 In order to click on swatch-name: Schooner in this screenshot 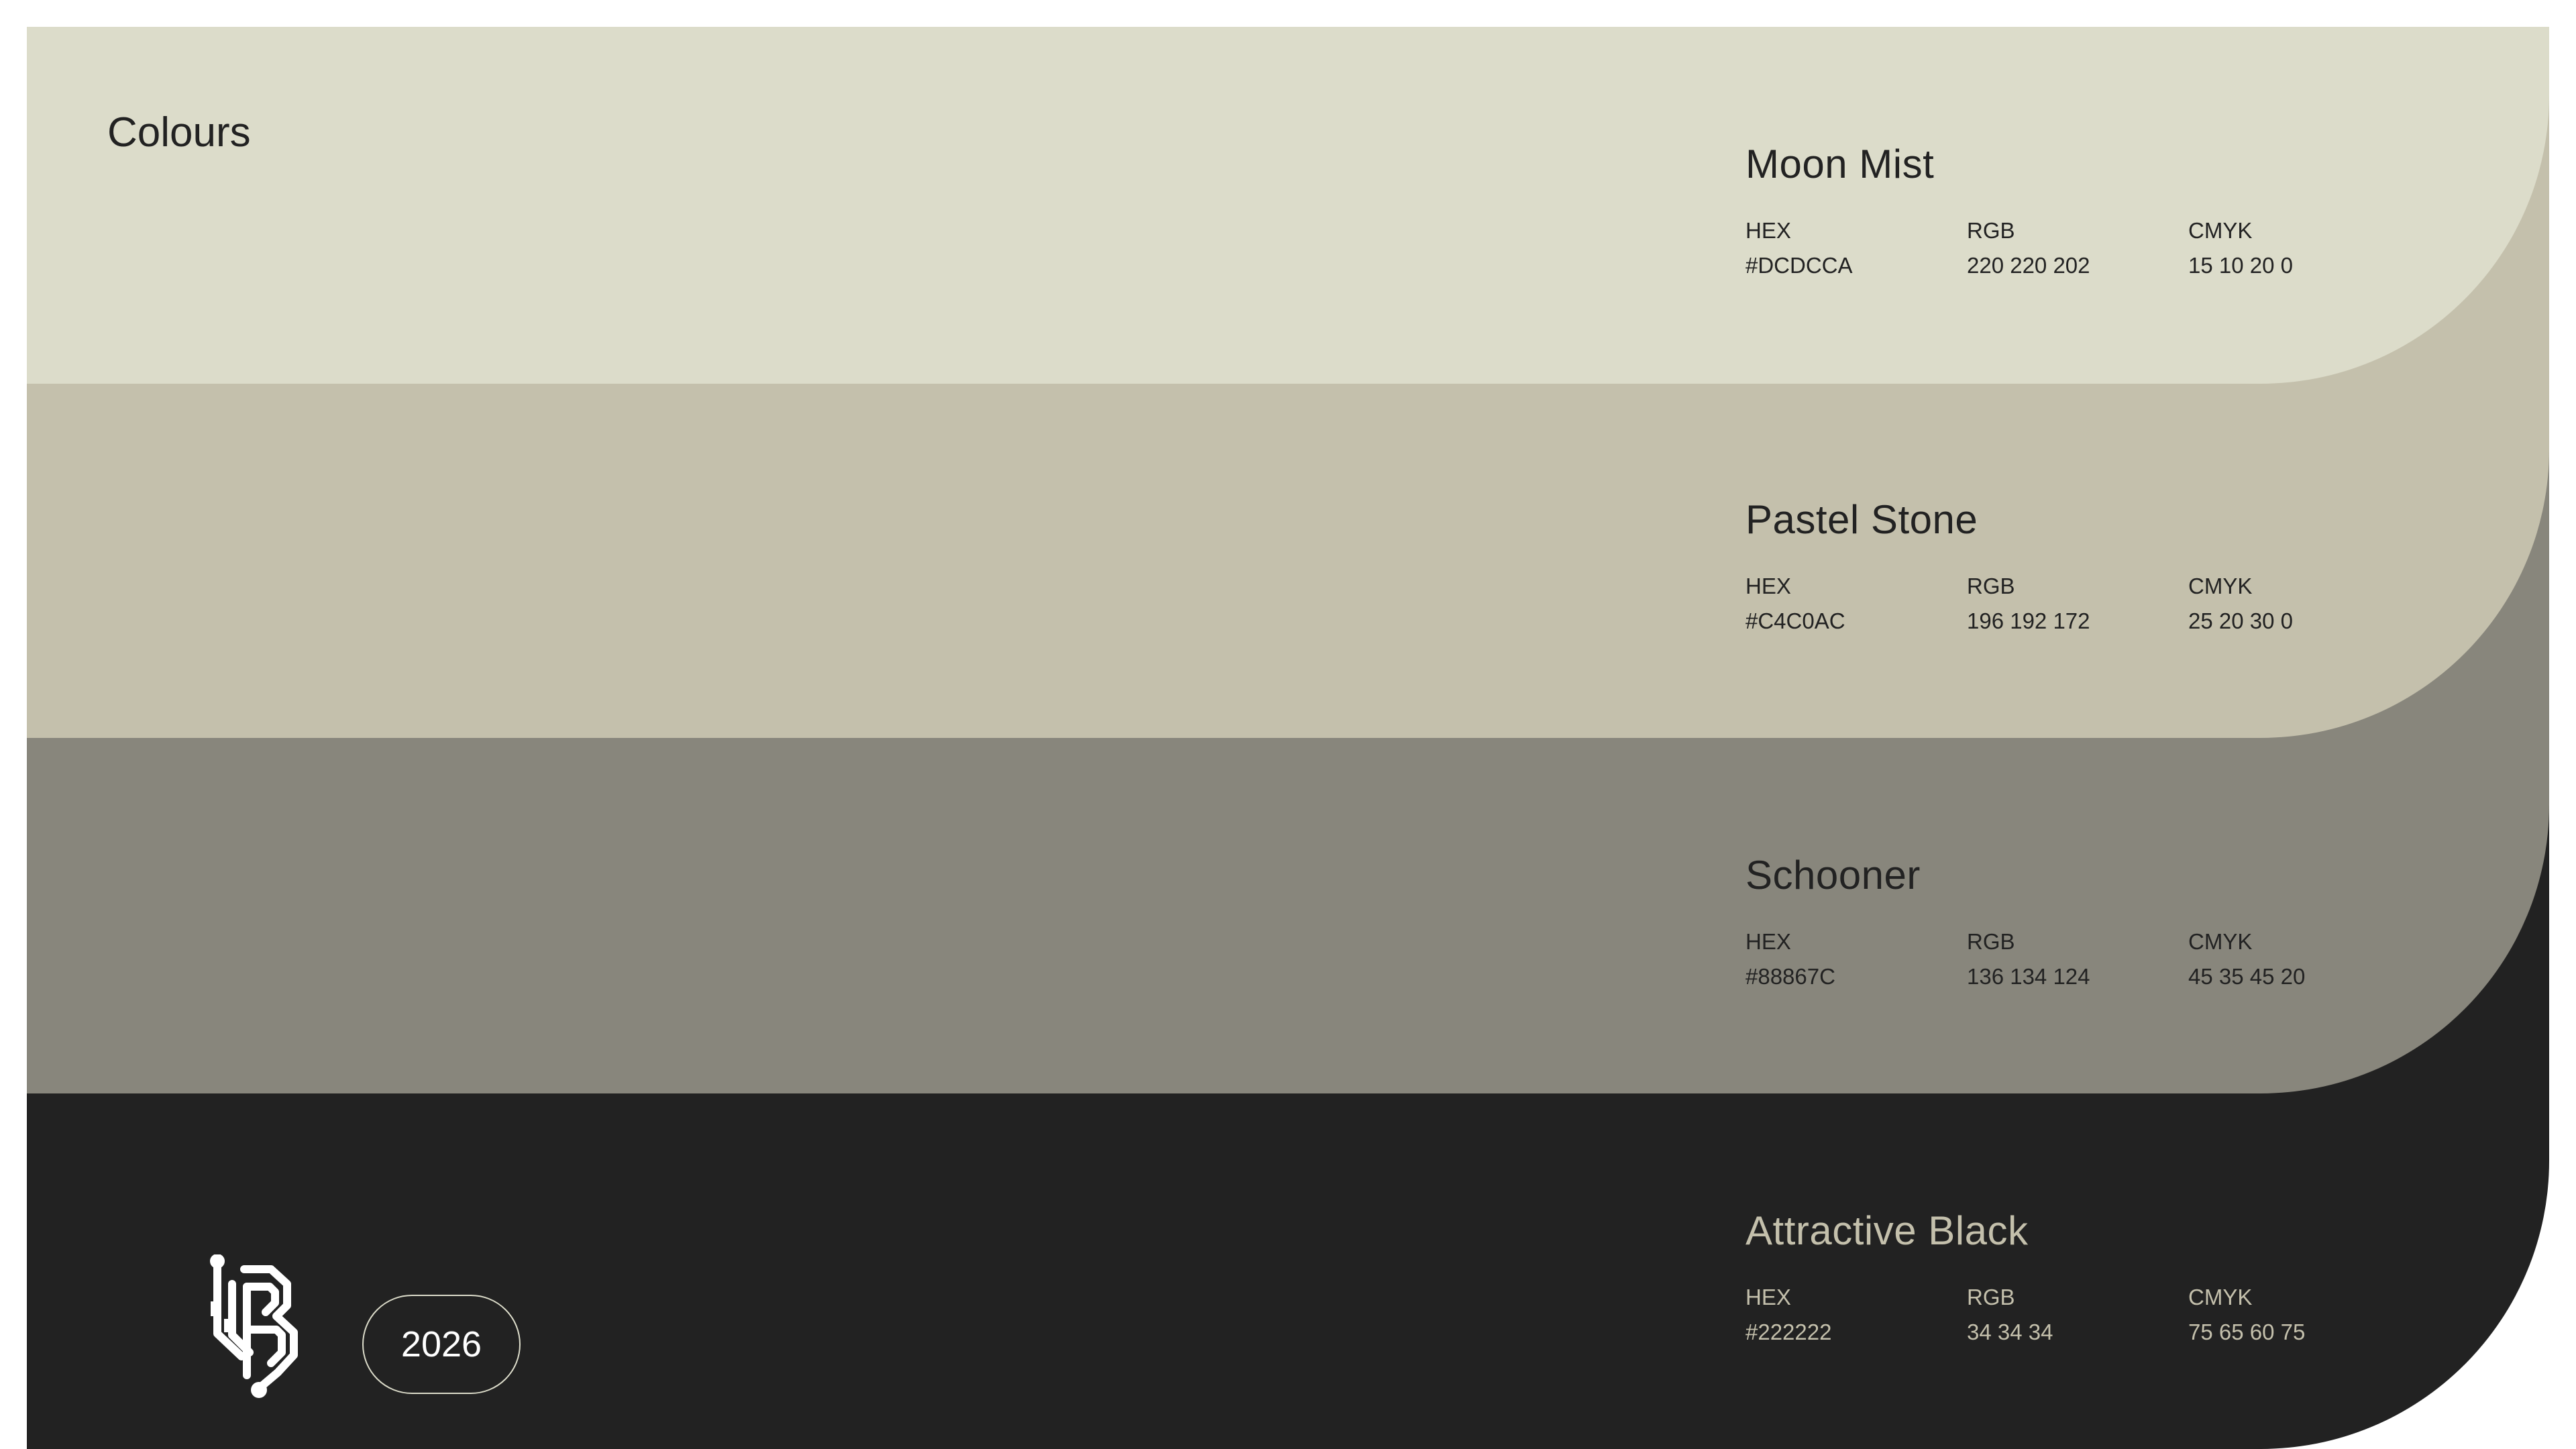, I will do `click(1833, 875)`.